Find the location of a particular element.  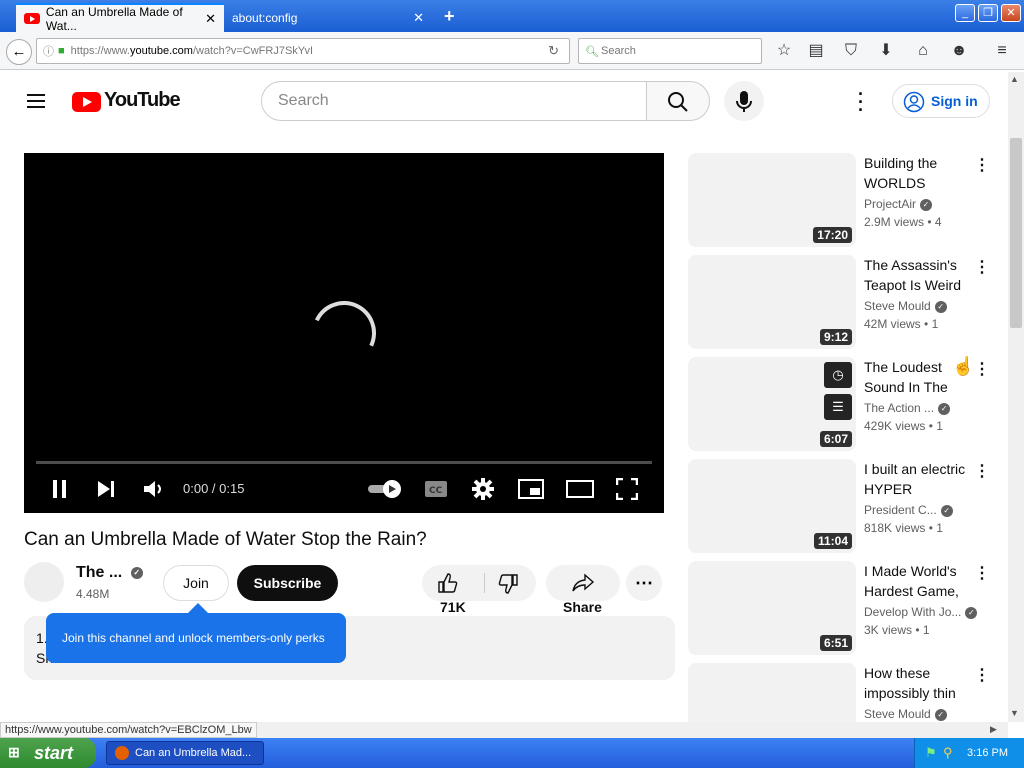

sign-in-label: Sign in is located at coordinates (954, 101).